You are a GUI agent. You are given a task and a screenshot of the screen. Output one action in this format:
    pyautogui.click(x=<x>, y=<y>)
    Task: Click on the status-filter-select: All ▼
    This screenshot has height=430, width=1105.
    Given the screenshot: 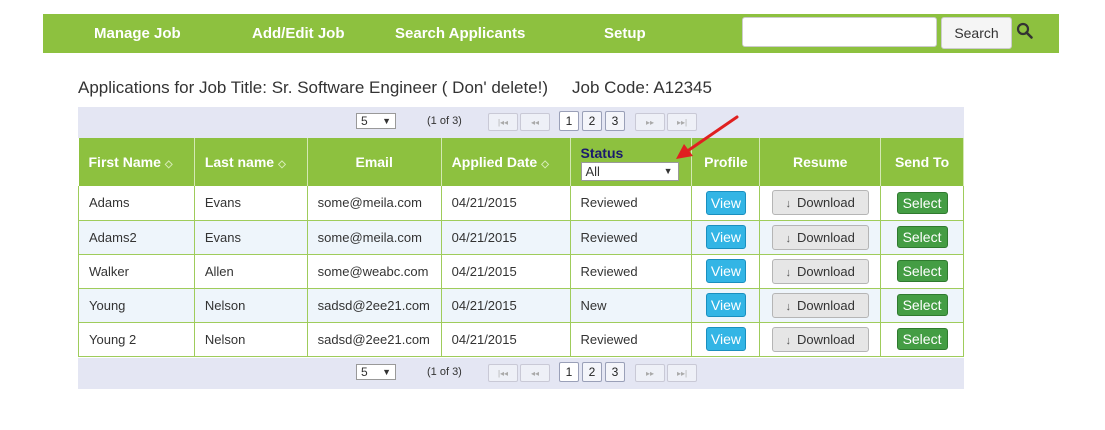 What is the action you would take?
    pyautogui.click(x=629, y=171)
    